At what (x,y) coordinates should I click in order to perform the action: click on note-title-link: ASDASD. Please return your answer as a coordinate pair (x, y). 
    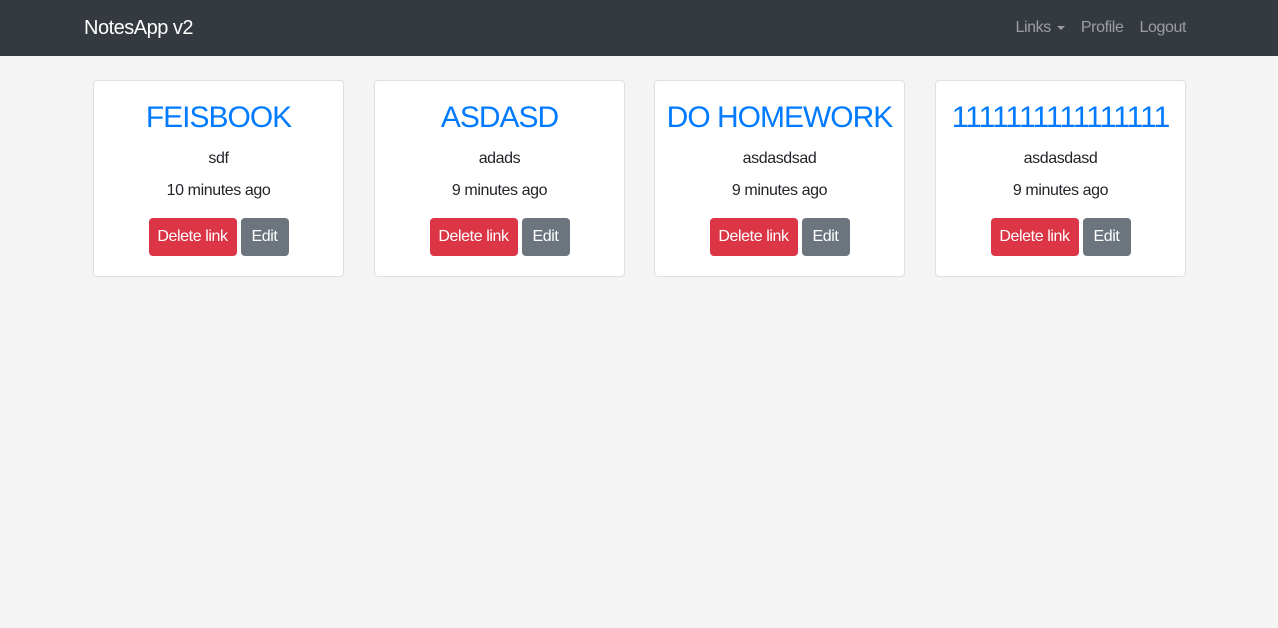
    Looking at the image, I should click on (499, 118).